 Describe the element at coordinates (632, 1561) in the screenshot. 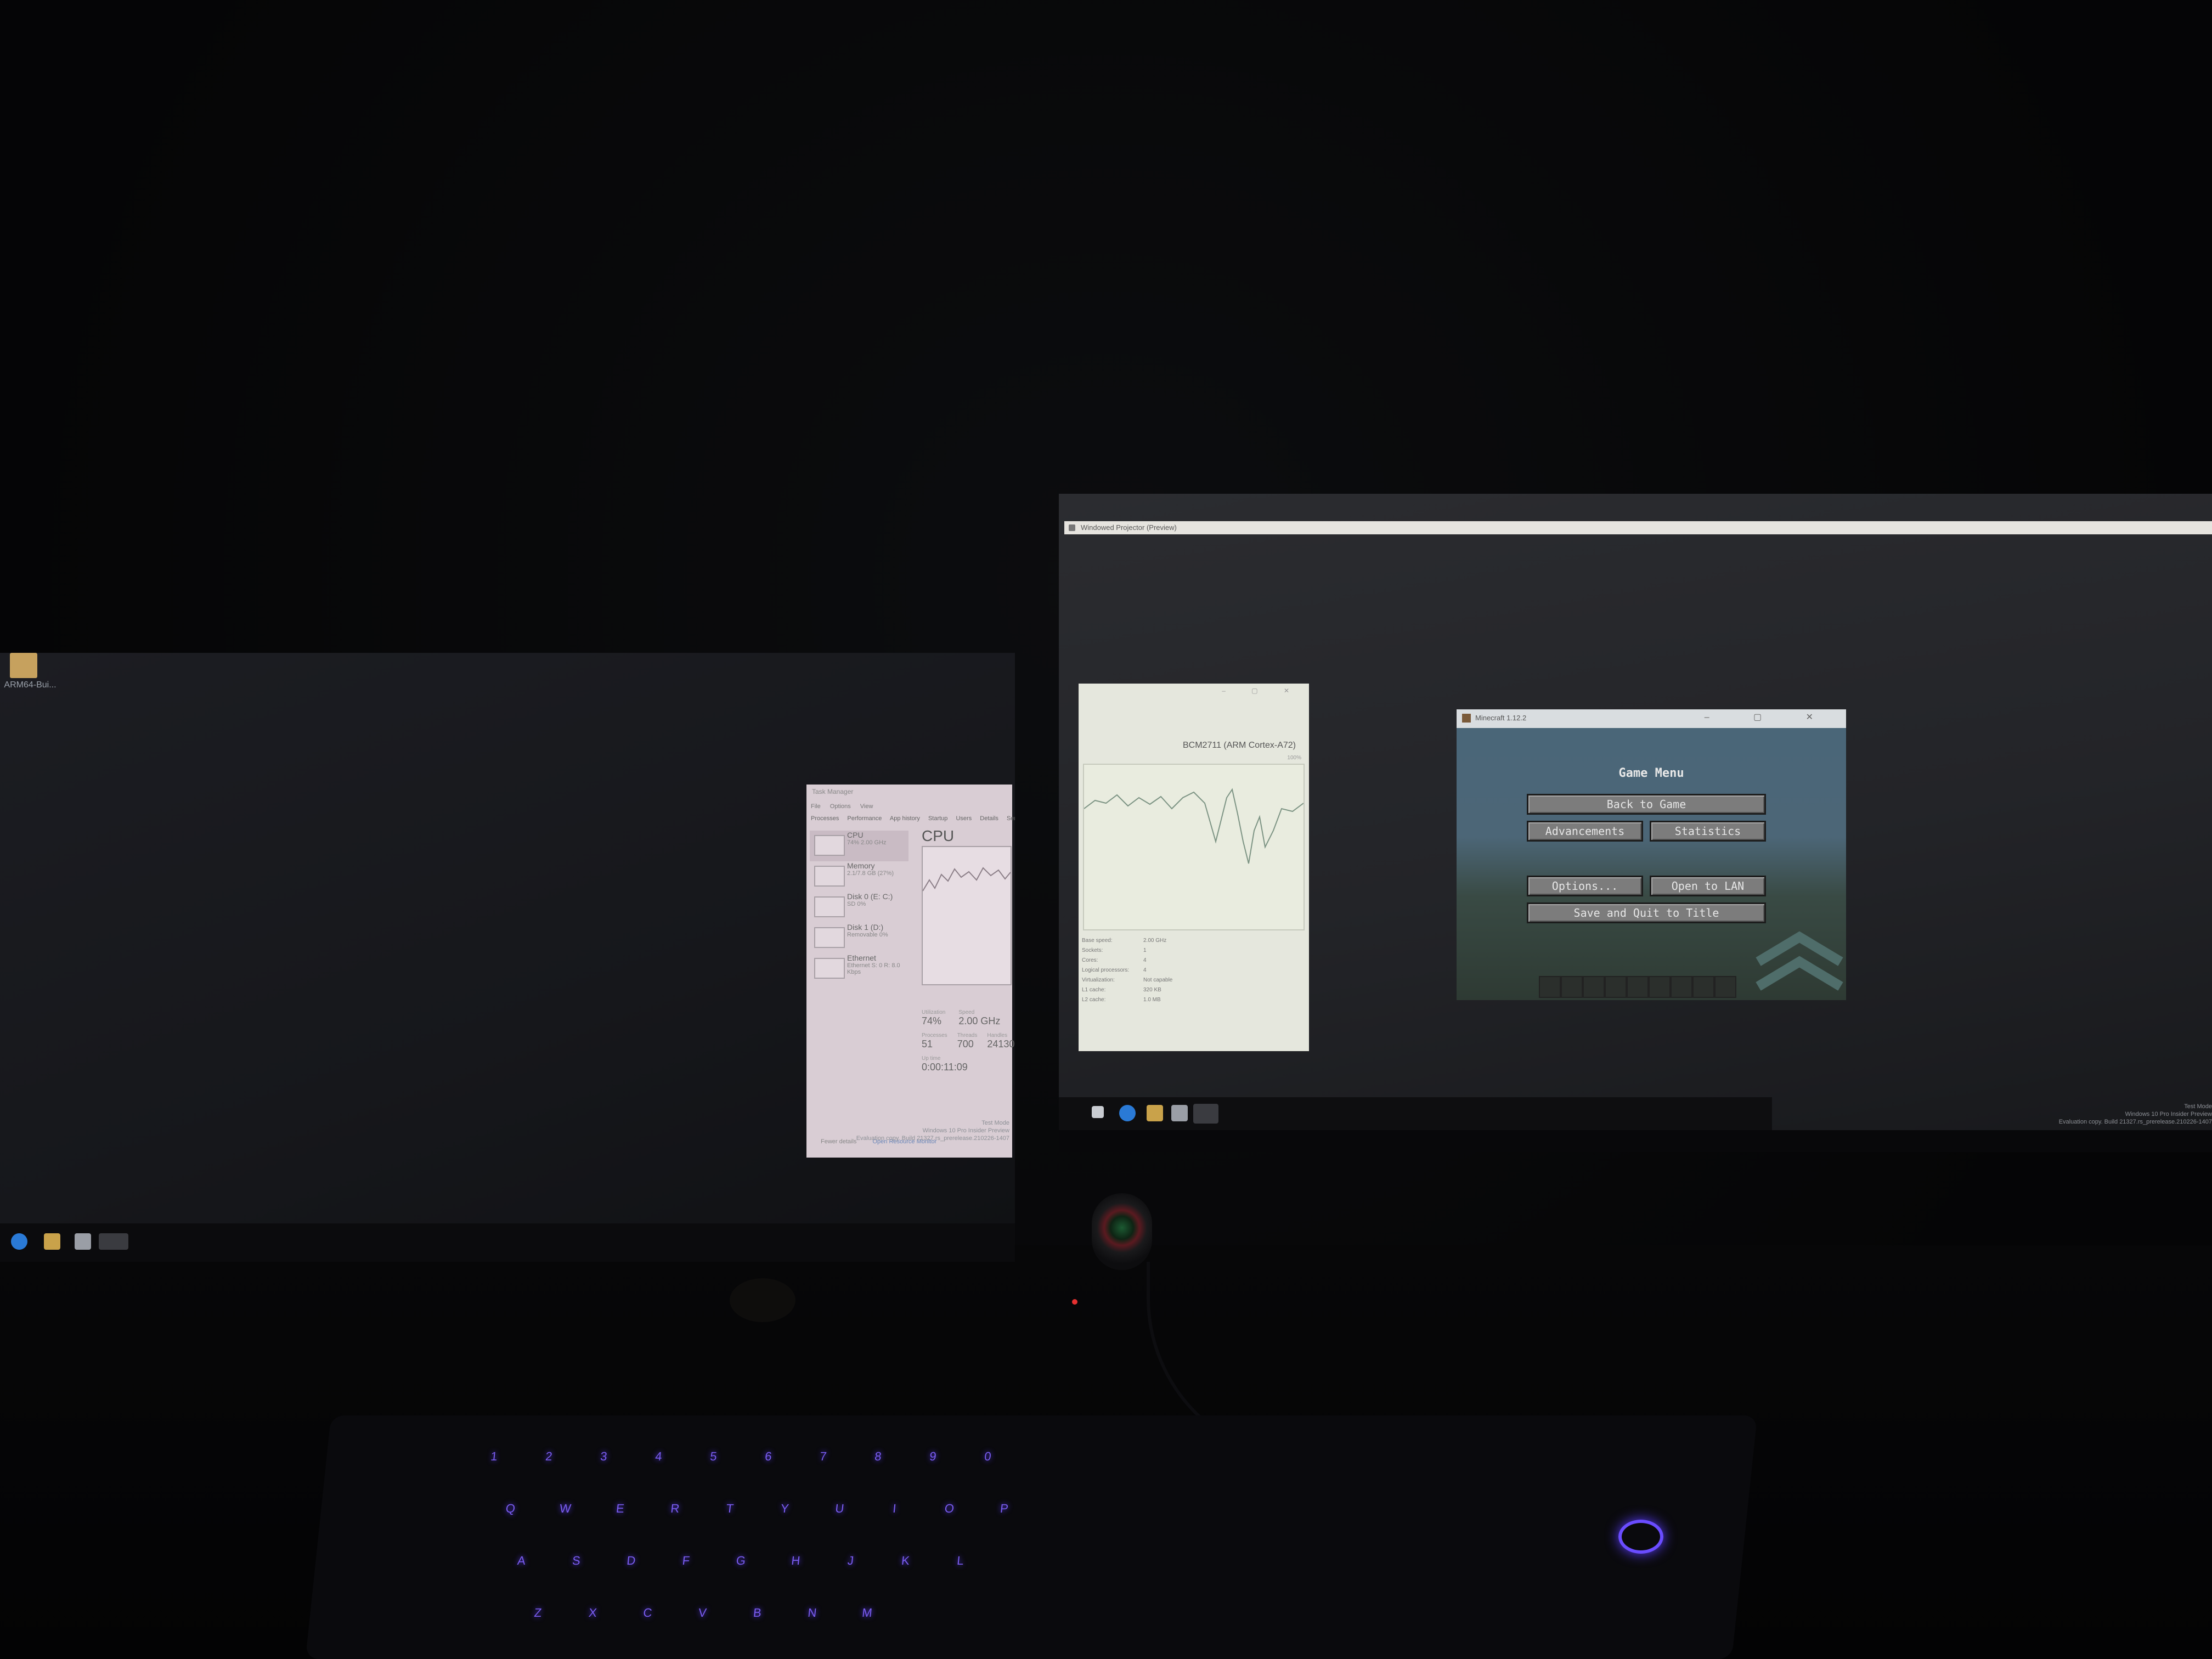

I see `keyboard-key: D` at that location.